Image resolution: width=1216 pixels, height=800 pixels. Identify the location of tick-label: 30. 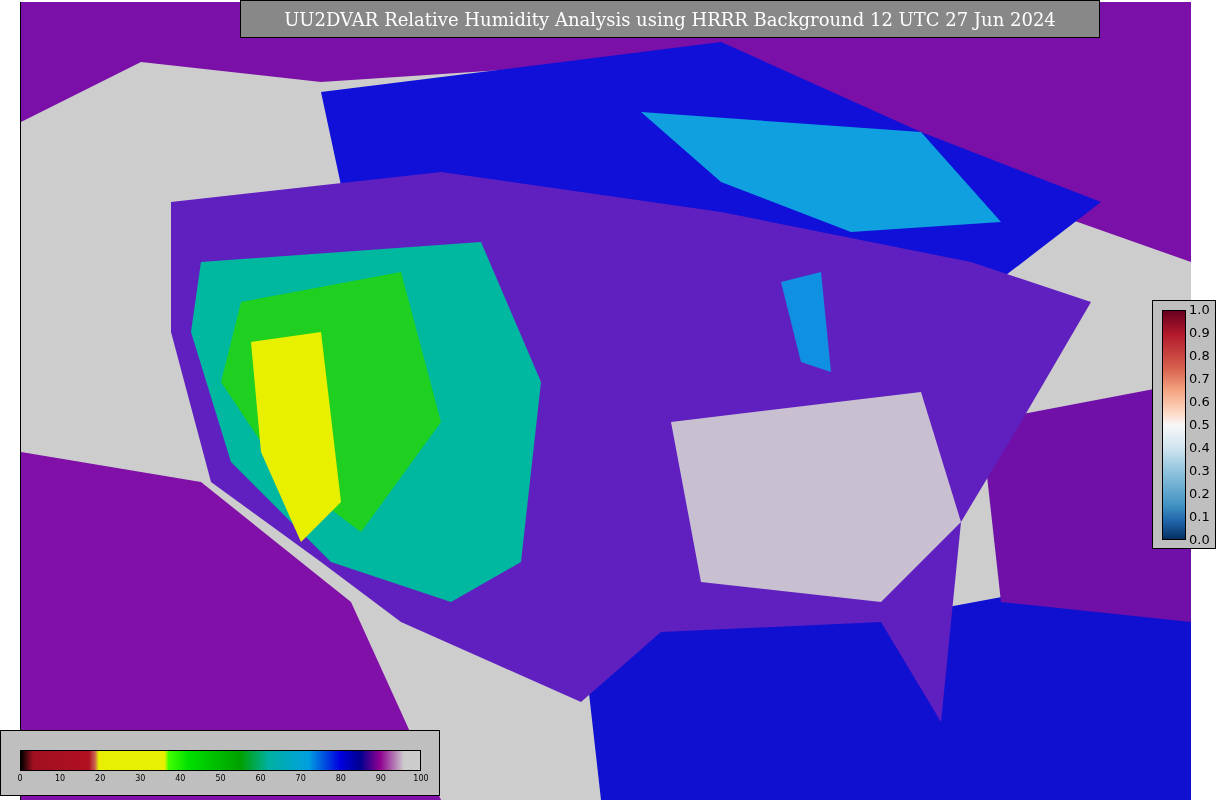
(140, 778).